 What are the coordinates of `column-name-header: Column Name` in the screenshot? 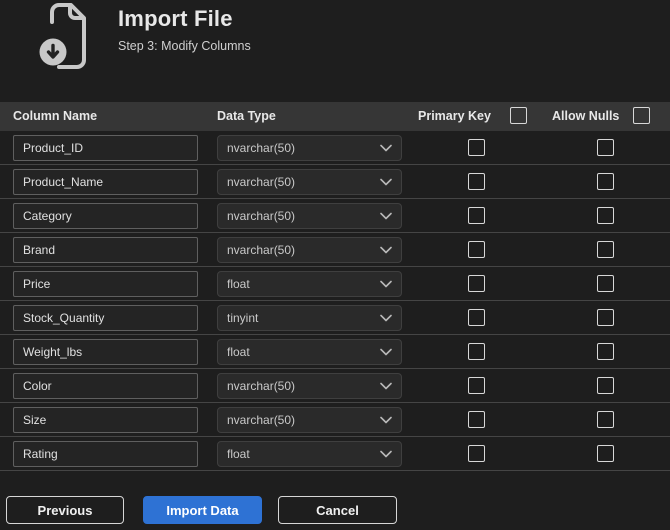 It's located at (55, 116).